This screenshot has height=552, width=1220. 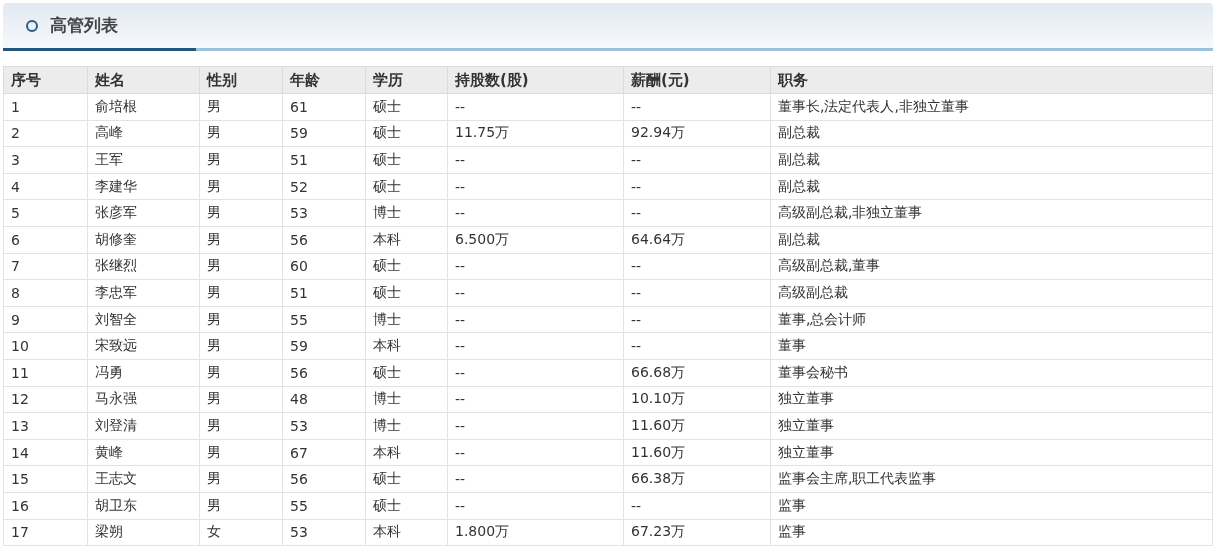 What do you see at coordinates (45, 107) in the screenshot?
I see `table-cell: 1` at bounding box center [45, 107].